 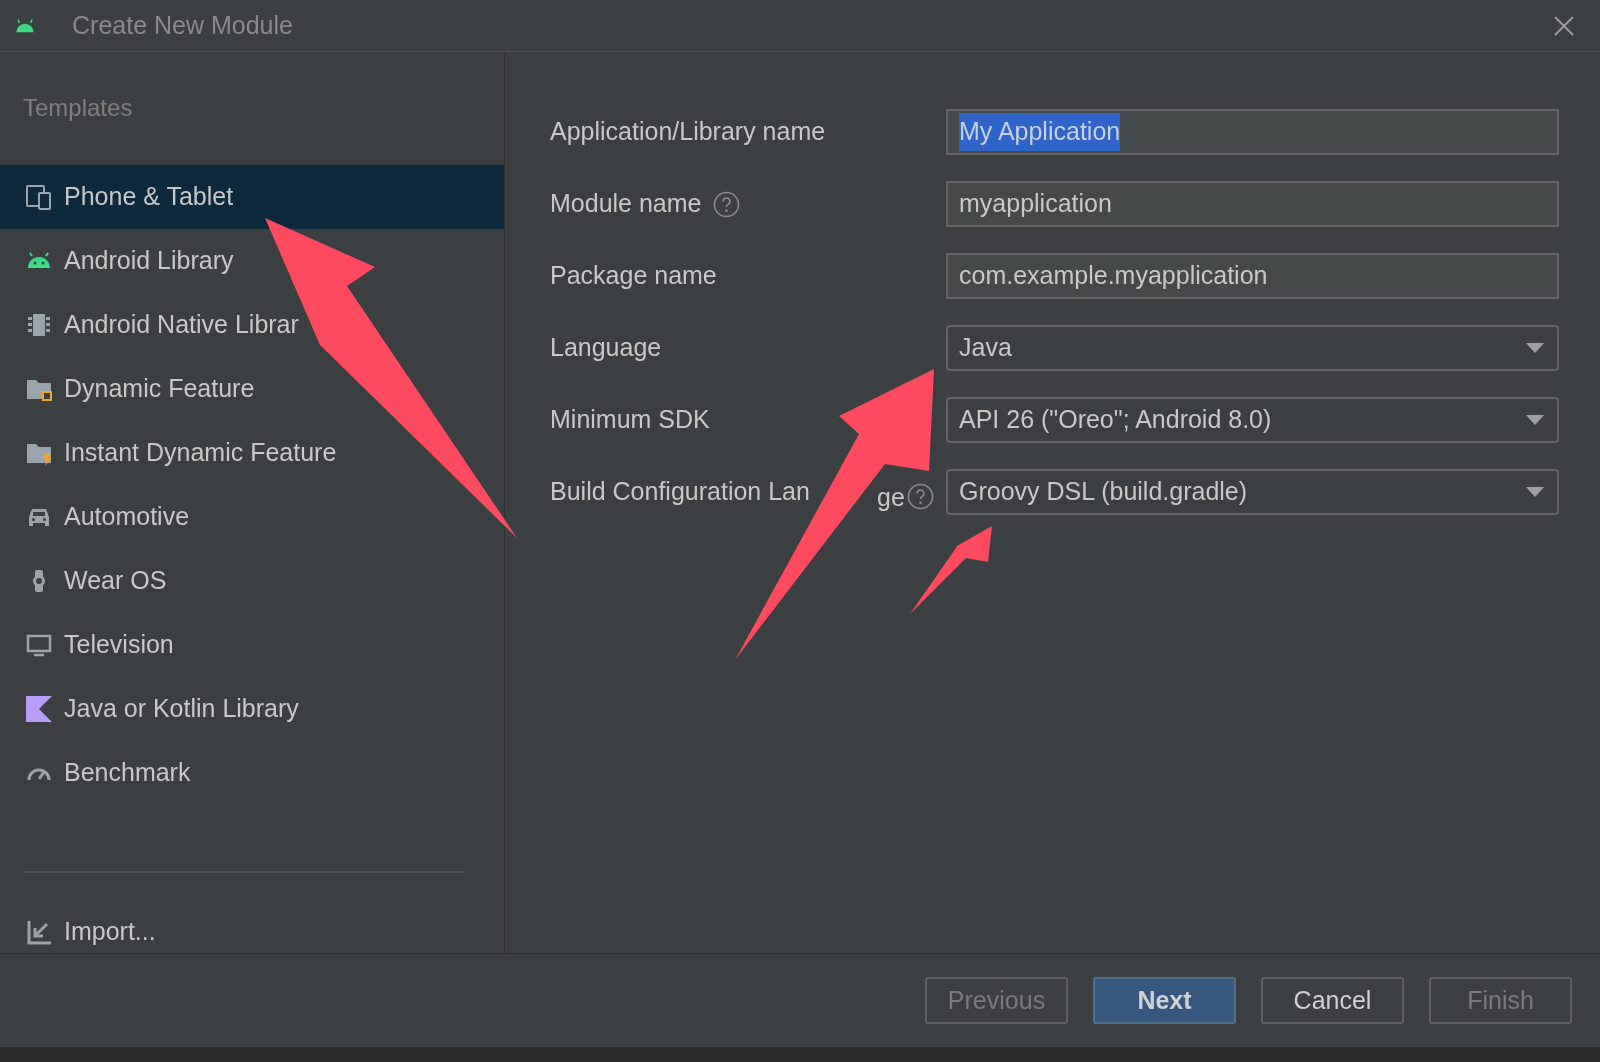 What do you see at coordinates (1564, 25) in the screenshot?
I see `close-icon` at bounding box center [1564, 25].